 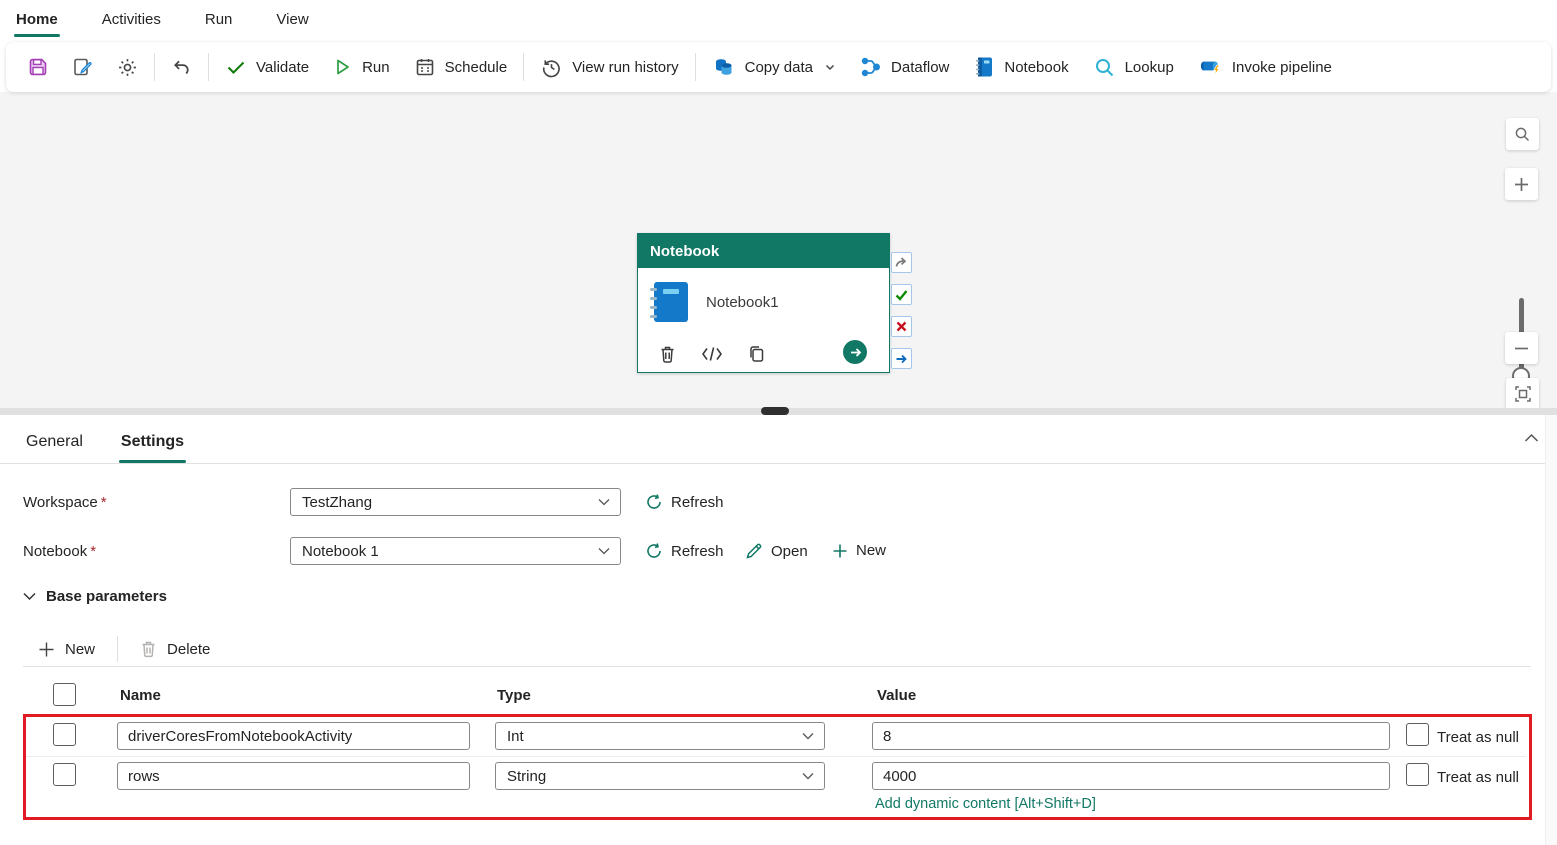 I want to click on undo-button, so click(x=181, y=67).